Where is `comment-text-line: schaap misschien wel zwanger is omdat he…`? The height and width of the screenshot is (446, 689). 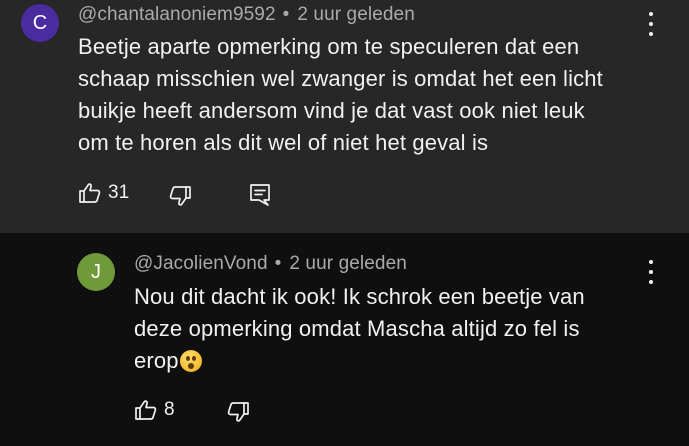
comment-text-line: schaap misschien wel zwanger is omdat he… is located at coordinates (340, 78).